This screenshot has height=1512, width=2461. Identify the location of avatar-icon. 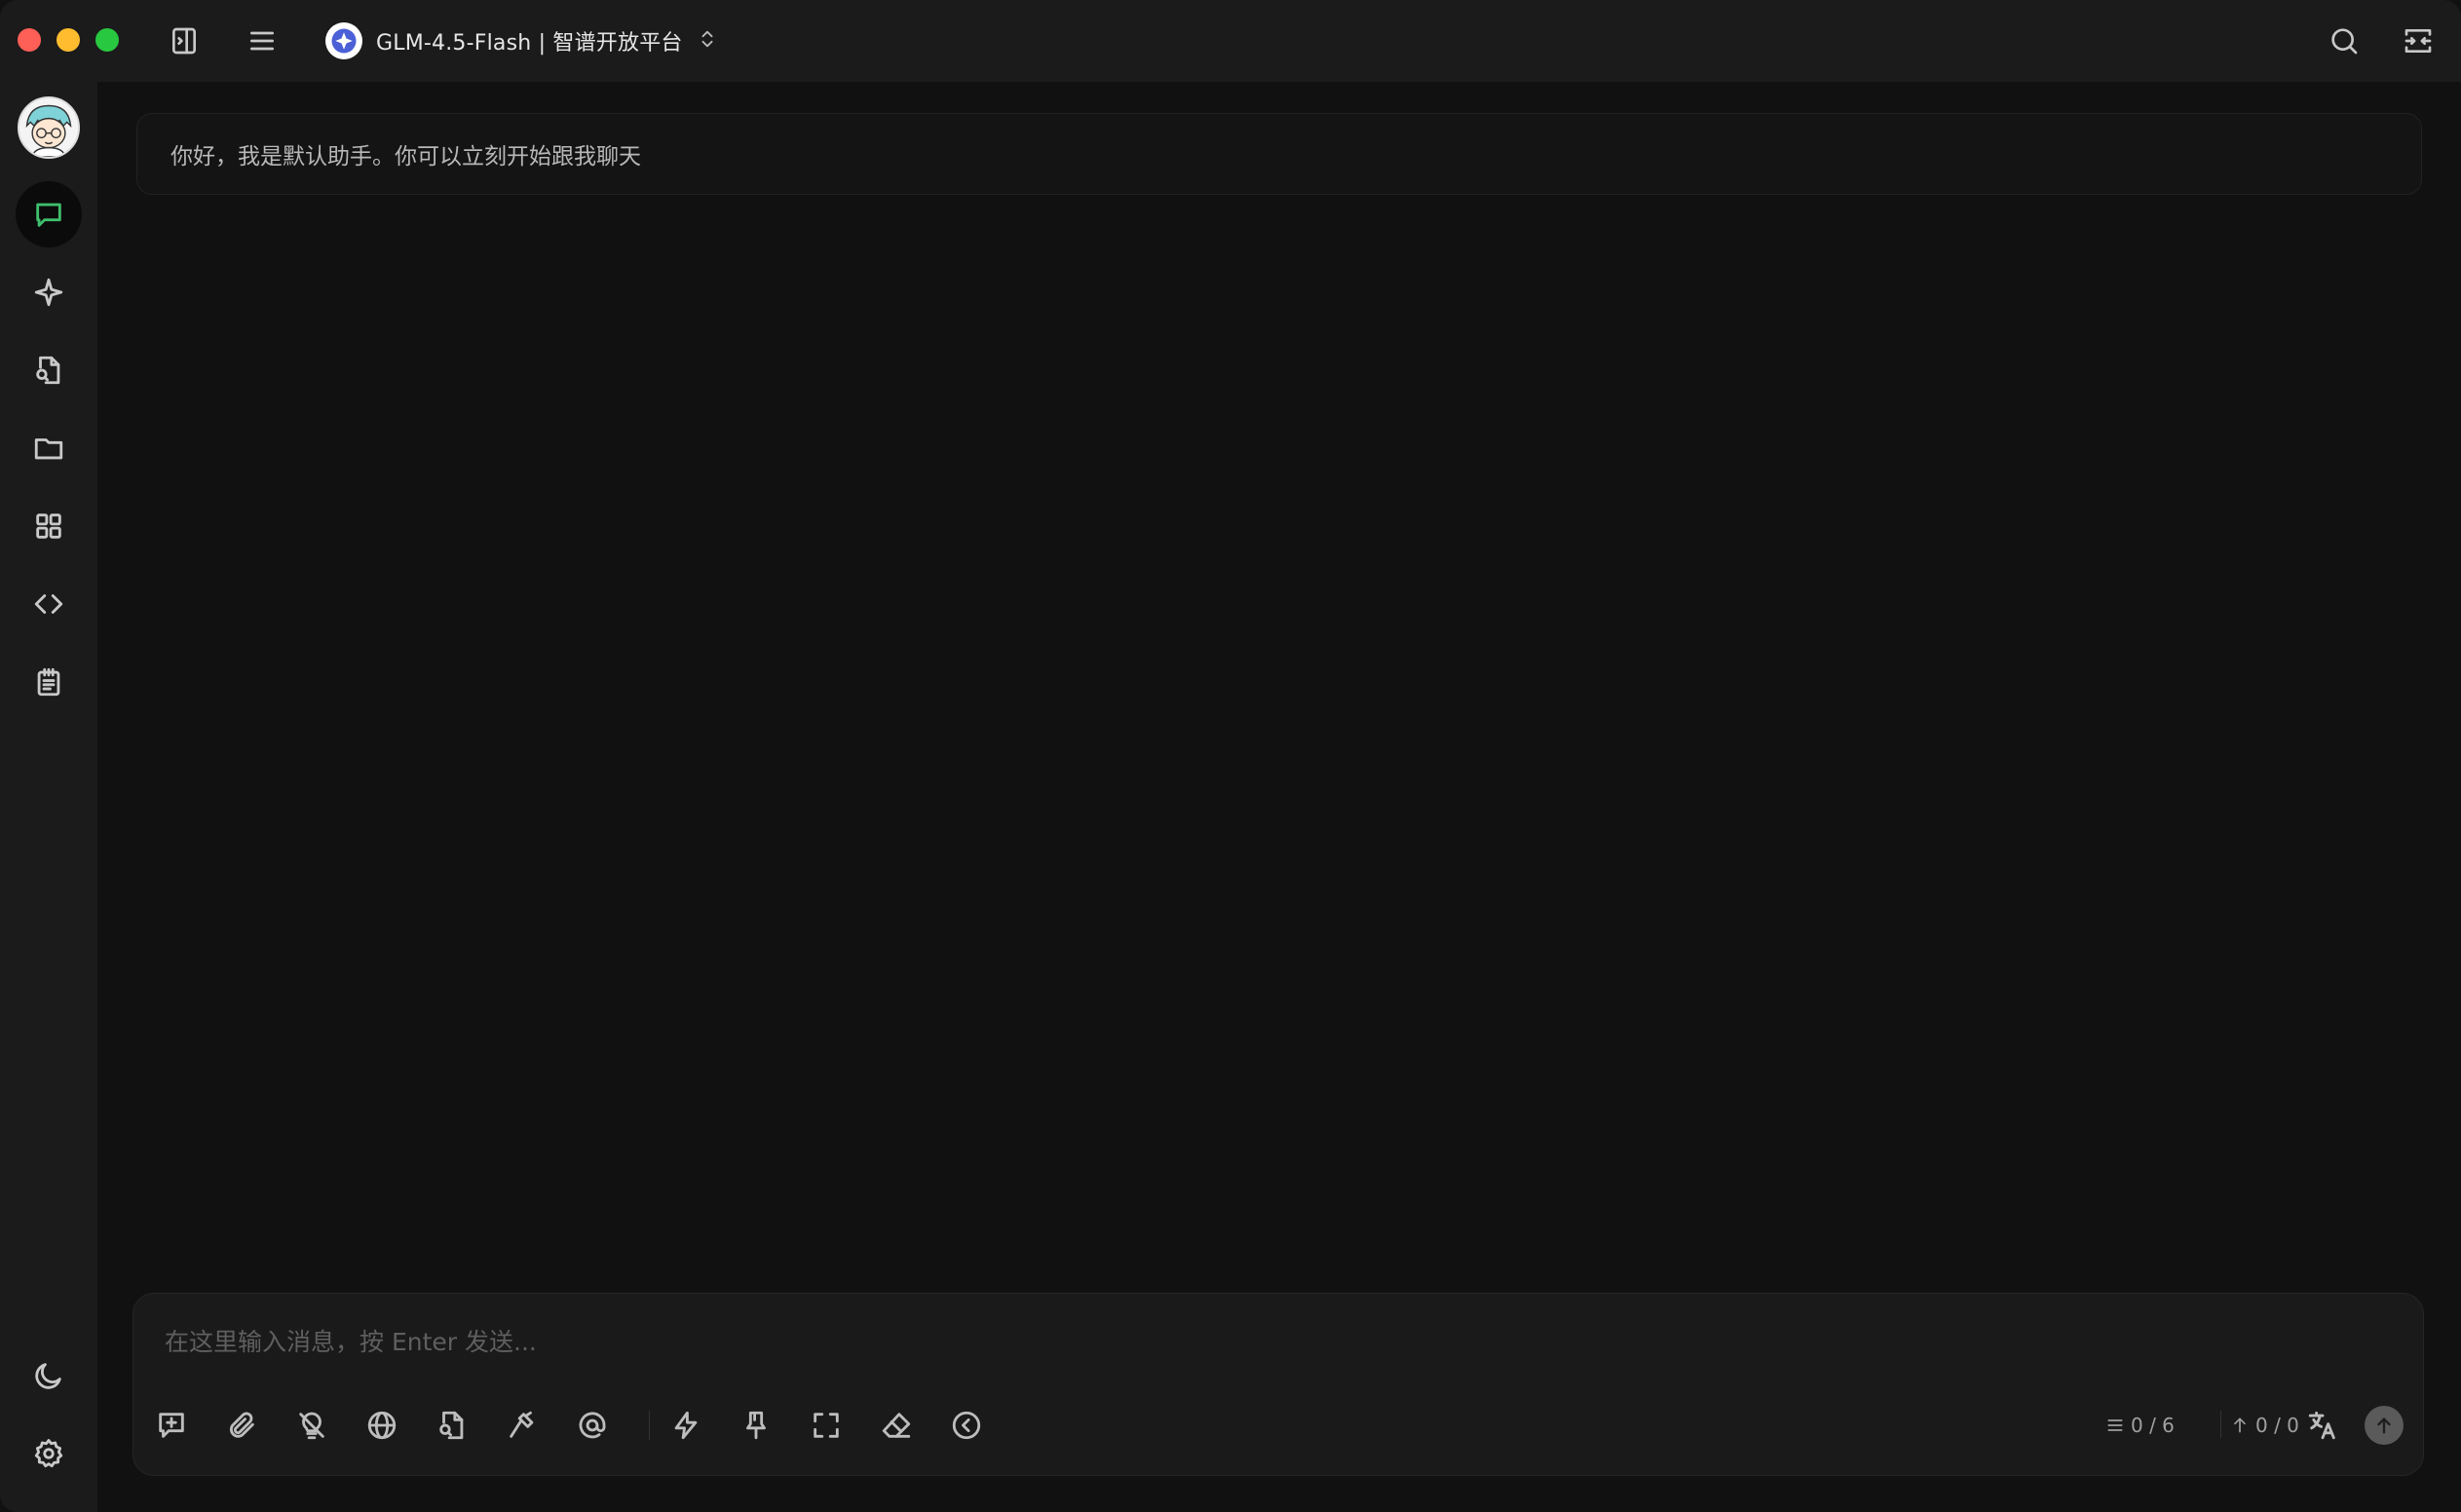
(48, 127).